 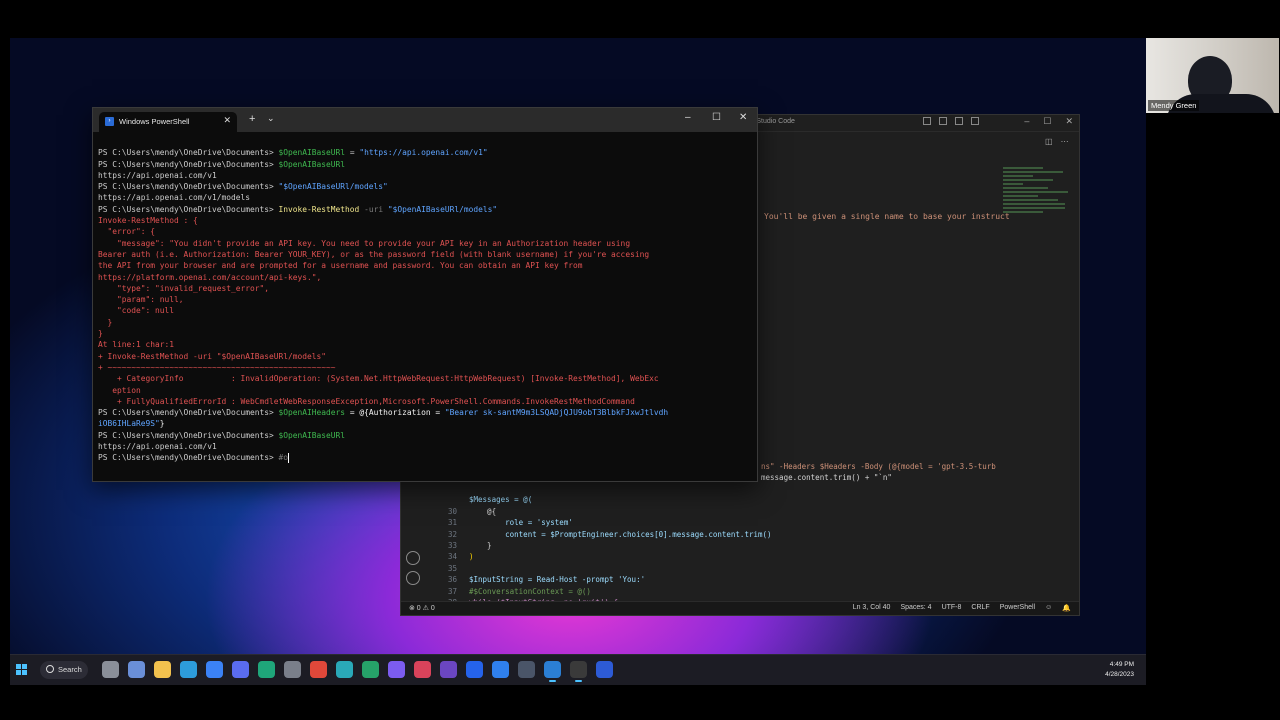 What do you see at coordinates (510, 523) in the screenshot?
I see `code-line: 31 role = 'system'` at bounding box center [510, 523].